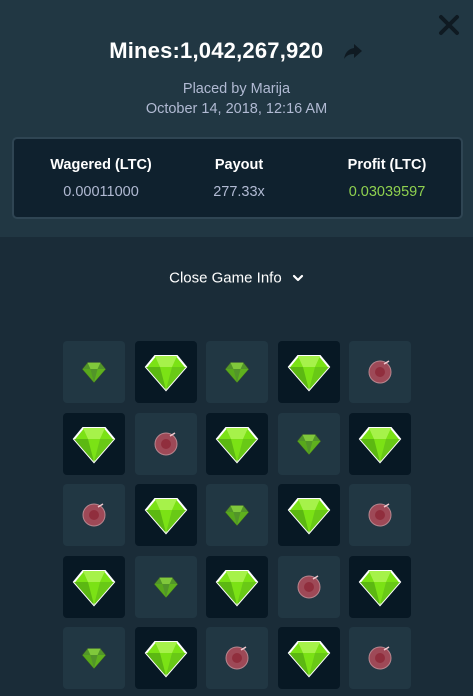 The height and width of the screenshot is (696, 473). Describe the element at coordinates (239, 192) in the screenshot. I see `stat-value: 277.33x` at that location.